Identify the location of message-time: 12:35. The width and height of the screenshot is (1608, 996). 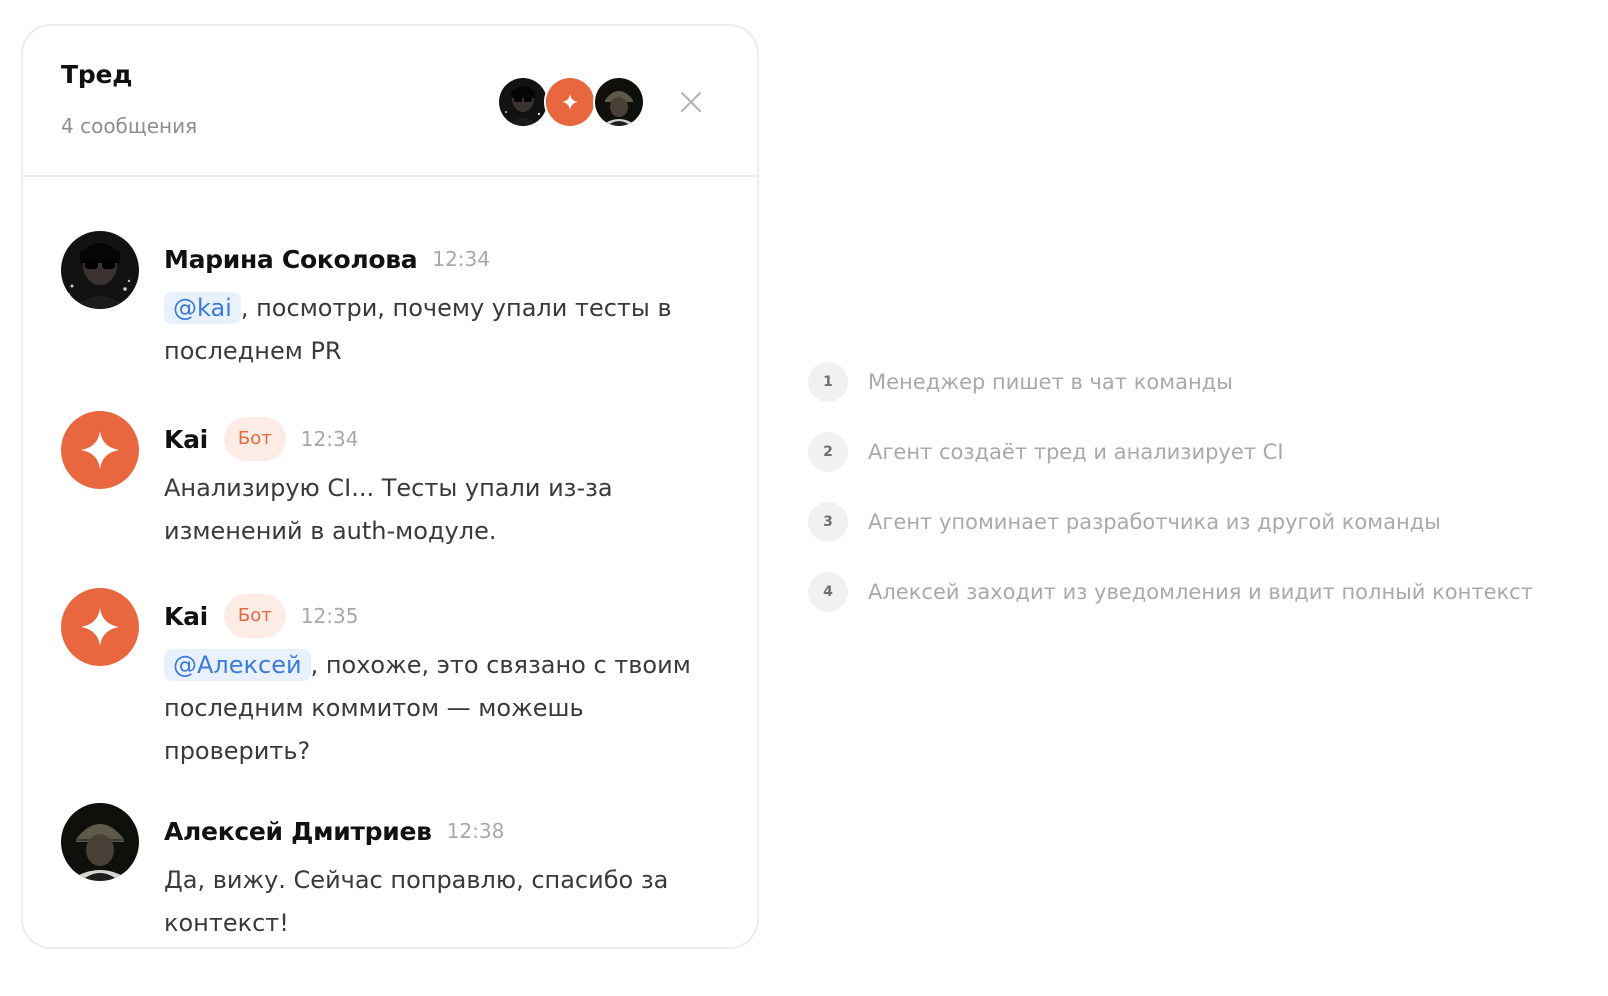
(329, 616).